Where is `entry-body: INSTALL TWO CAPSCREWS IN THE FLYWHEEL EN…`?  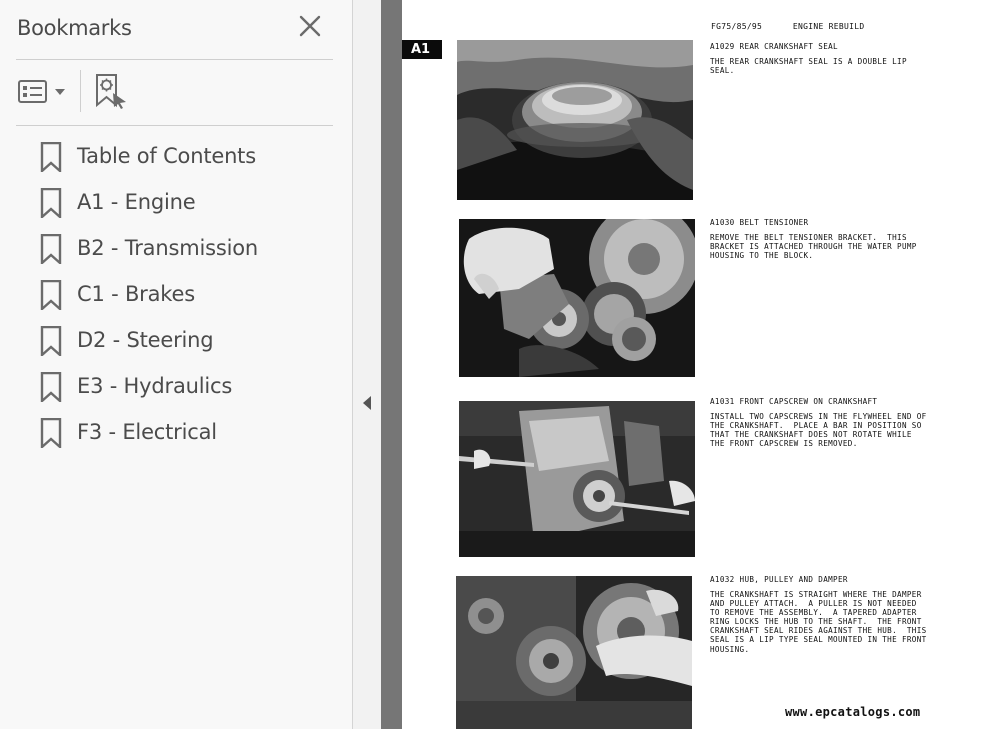
entry-body: INSTALL TWO CAPSCREWS IN THE FLYWHEEL EN… is located at coordinates (818, 430).